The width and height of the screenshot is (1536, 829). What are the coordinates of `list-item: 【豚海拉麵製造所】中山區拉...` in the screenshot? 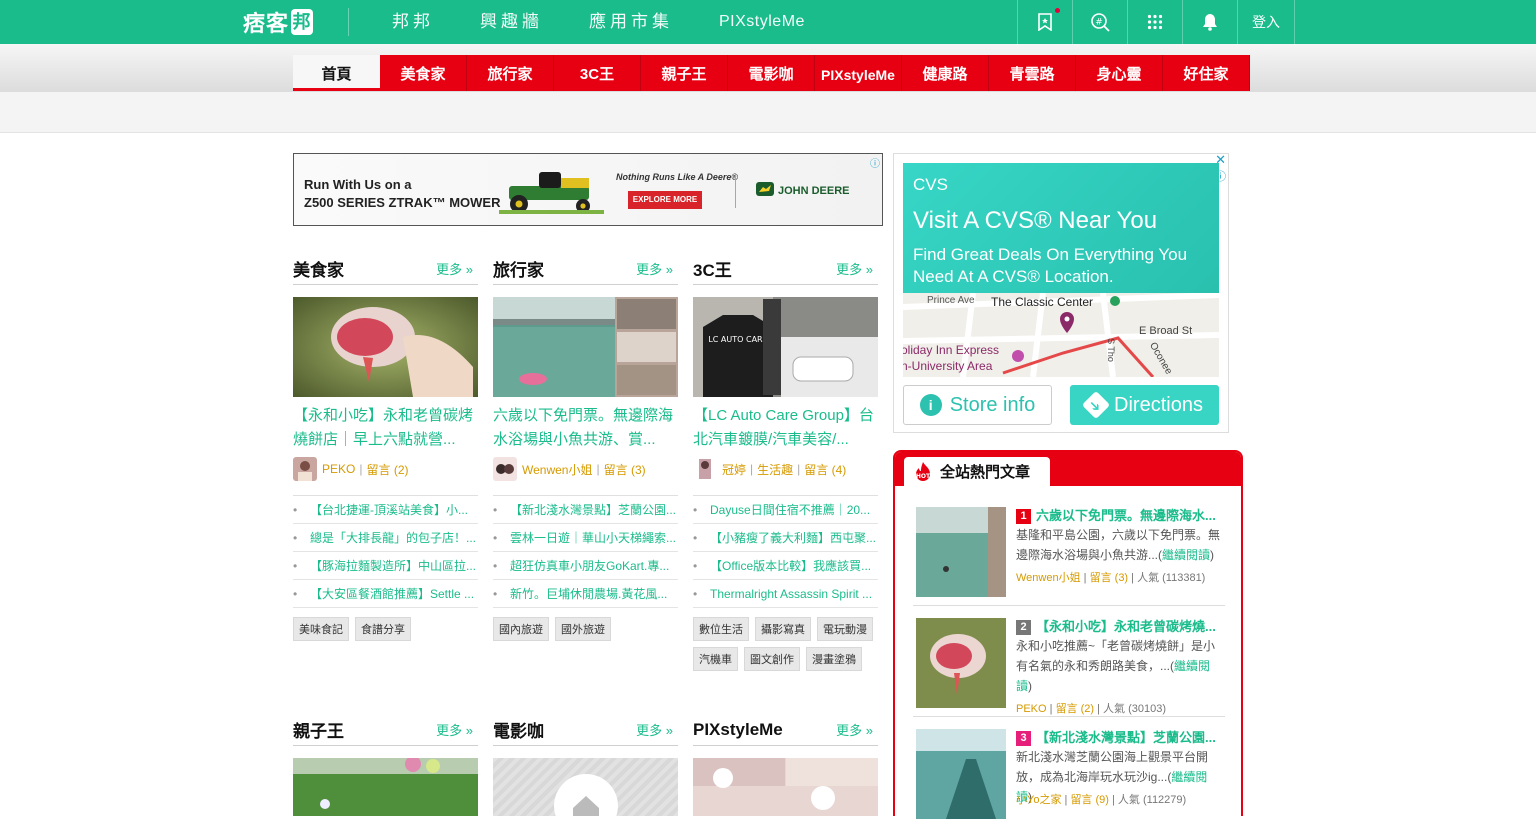 It's located at (385, 566).